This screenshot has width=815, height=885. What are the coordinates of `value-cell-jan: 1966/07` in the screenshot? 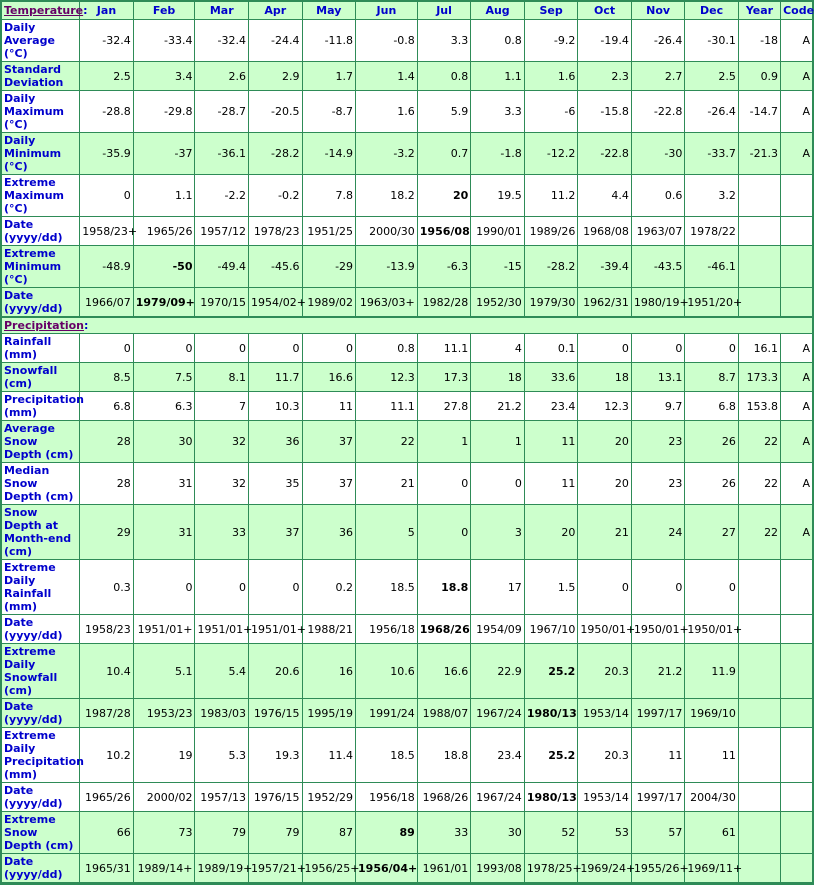 It's located at (107, 303).